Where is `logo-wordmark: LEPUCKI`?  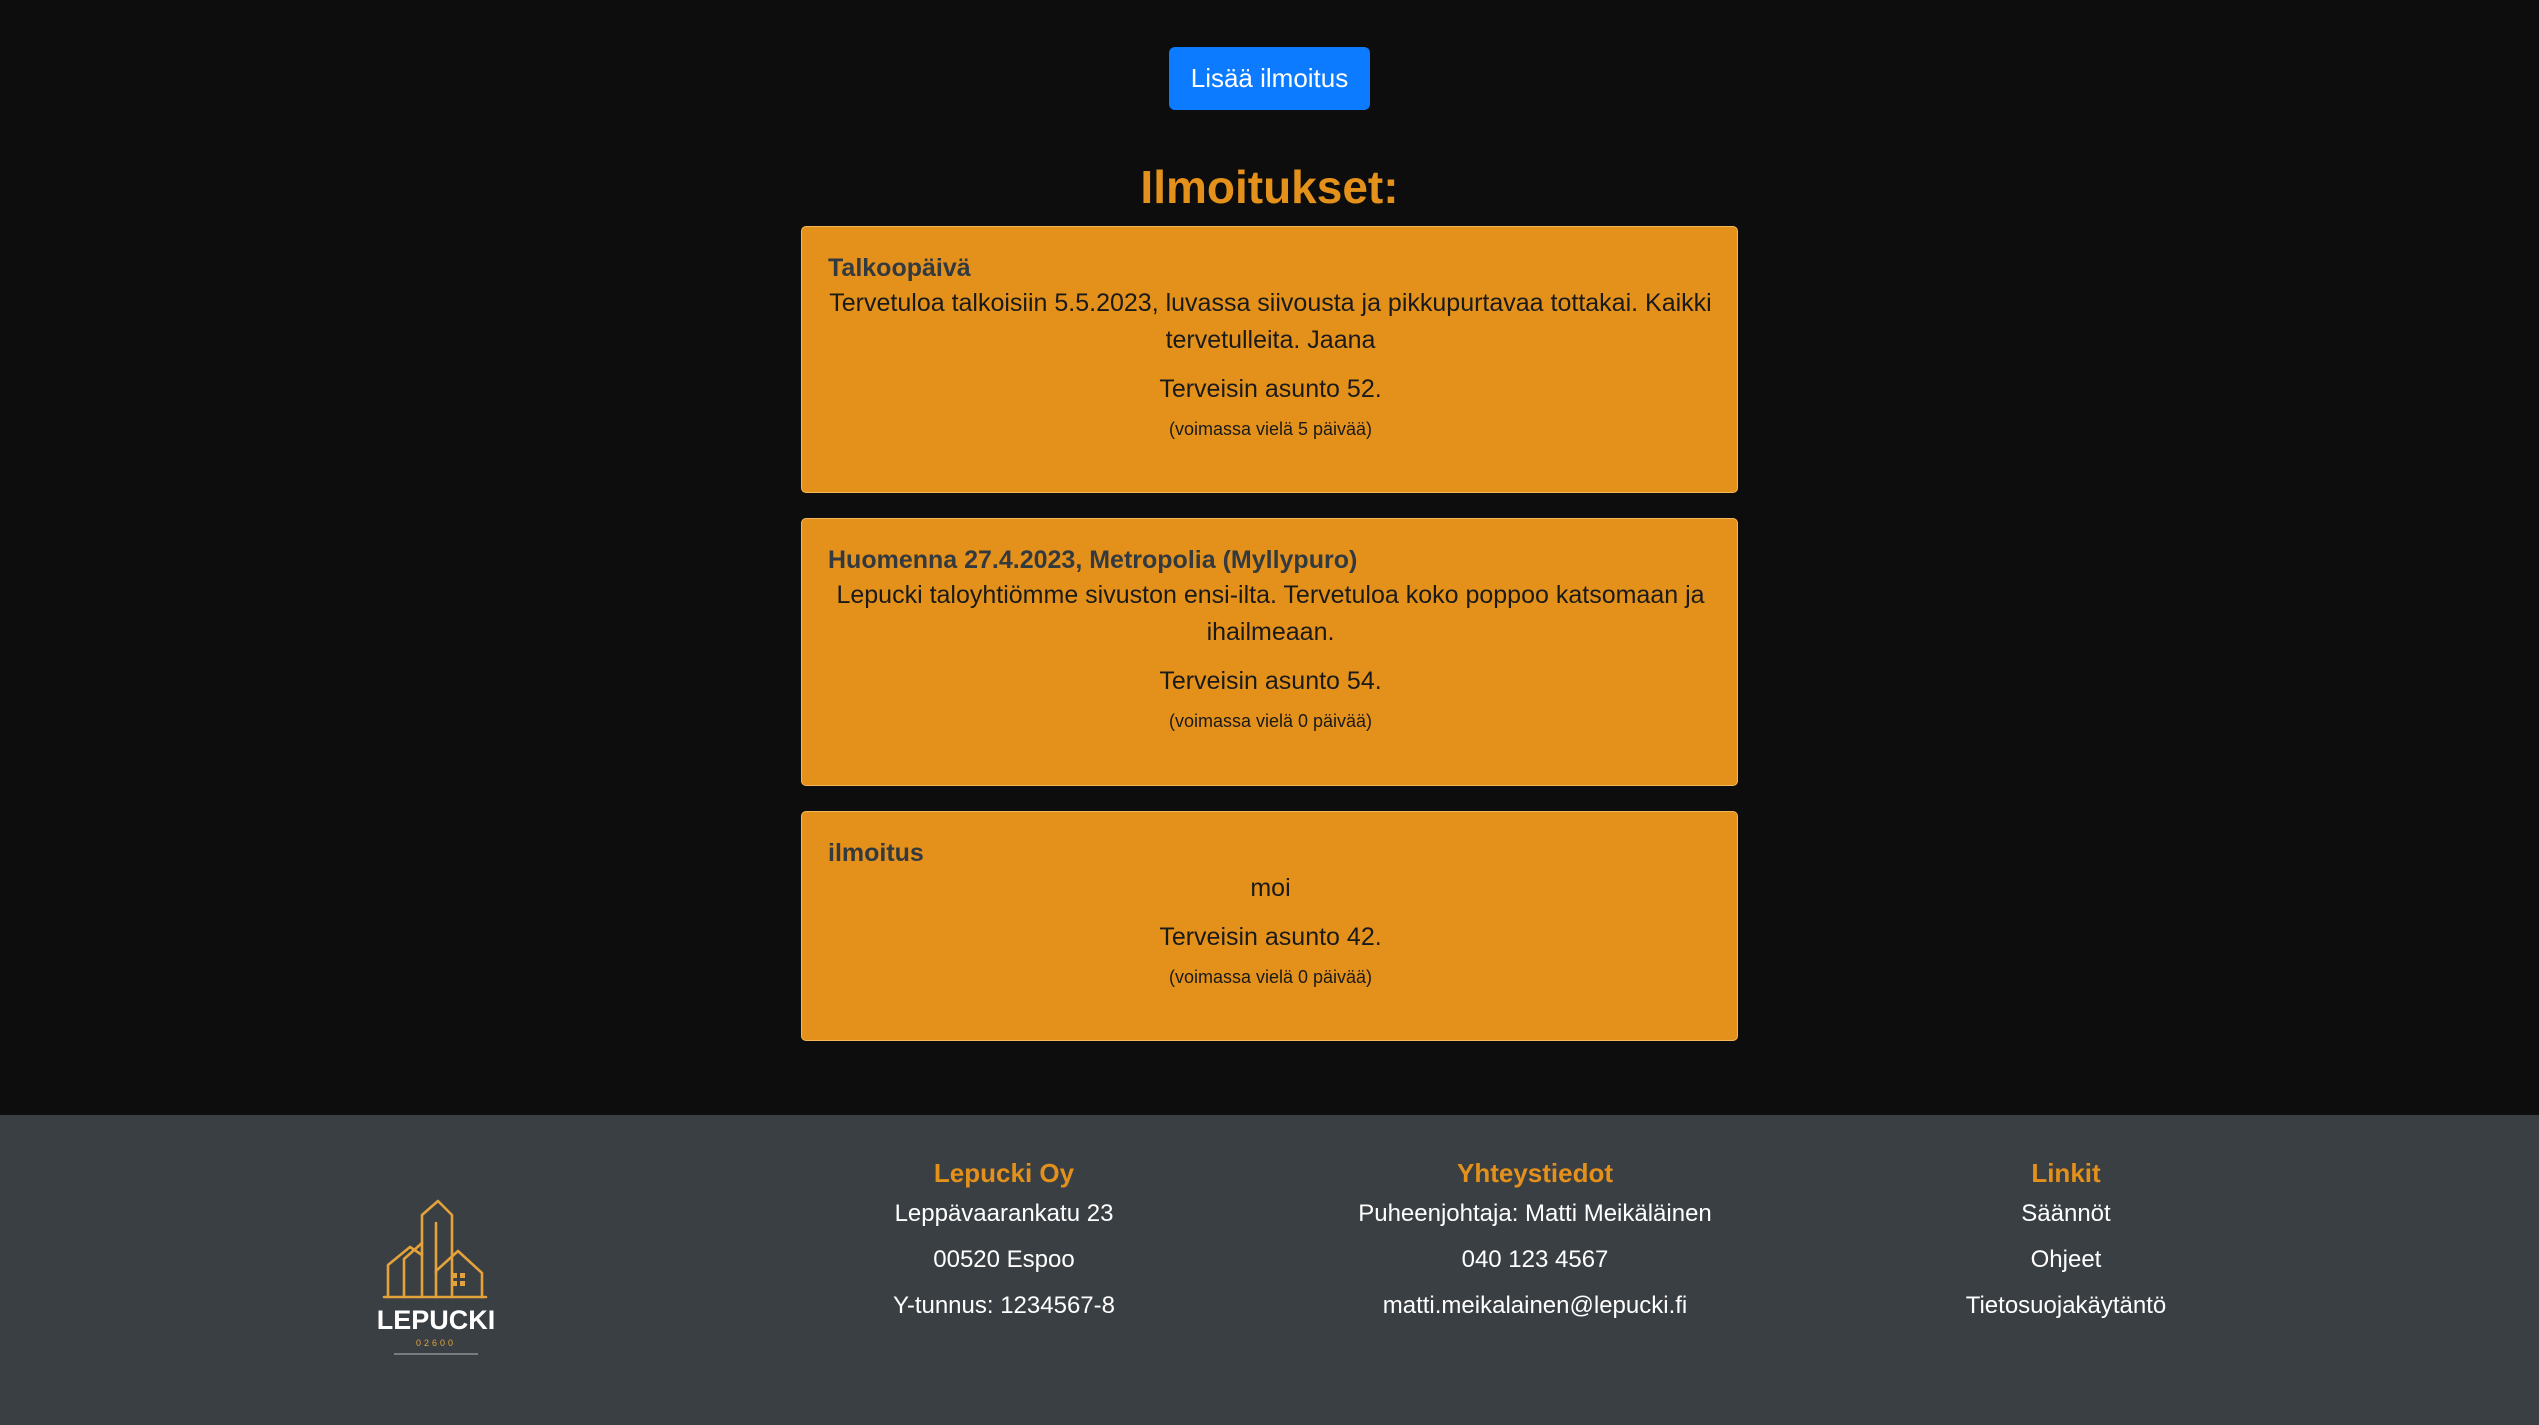
logo-wordmark: LEPUCKI is located at coordinates (436, 1320).